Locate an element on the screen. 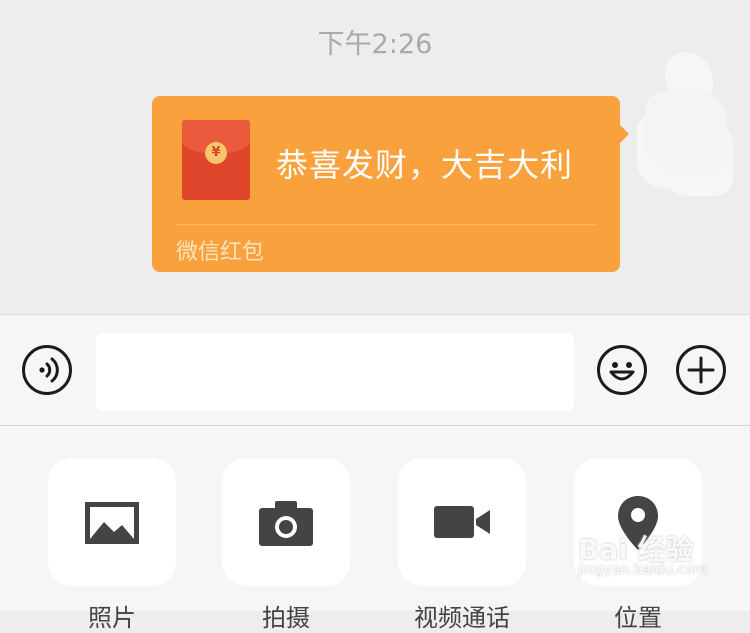  photo-tile is located at coordinates (112, 522).